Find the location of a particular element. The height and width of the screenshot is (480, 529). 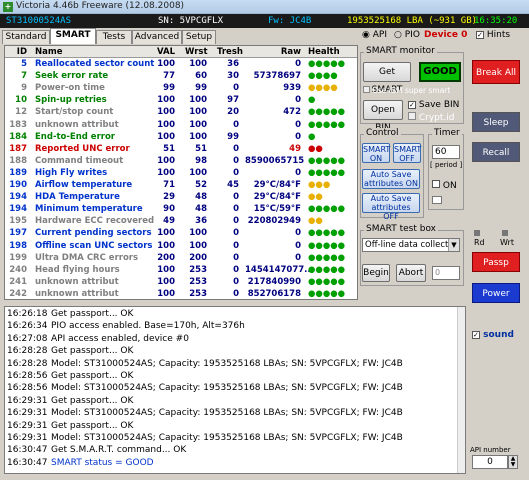

table-row: 5 Reallocated sector count 100 100 36 0 ●●●●● is located at coordinates (181, 64).